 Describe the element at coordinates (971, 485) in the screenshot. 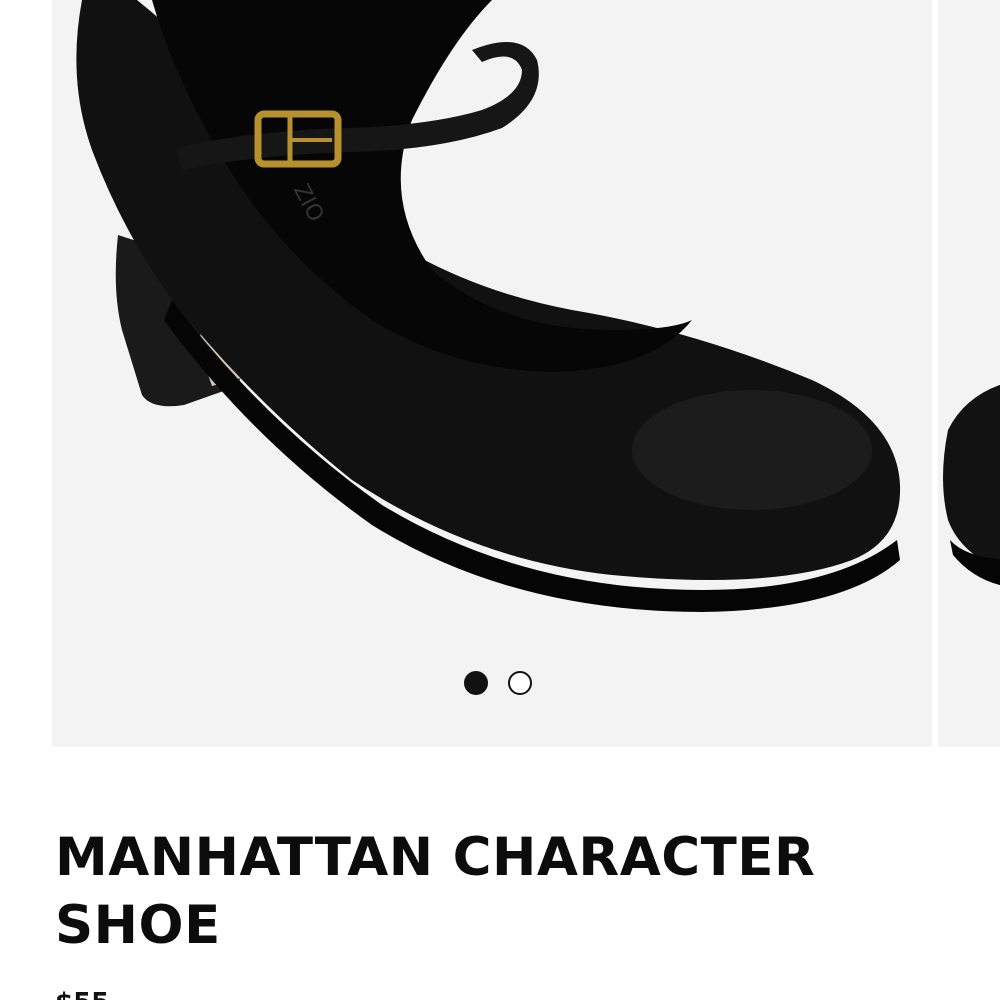

I see `shoe-image-partial` at that location.